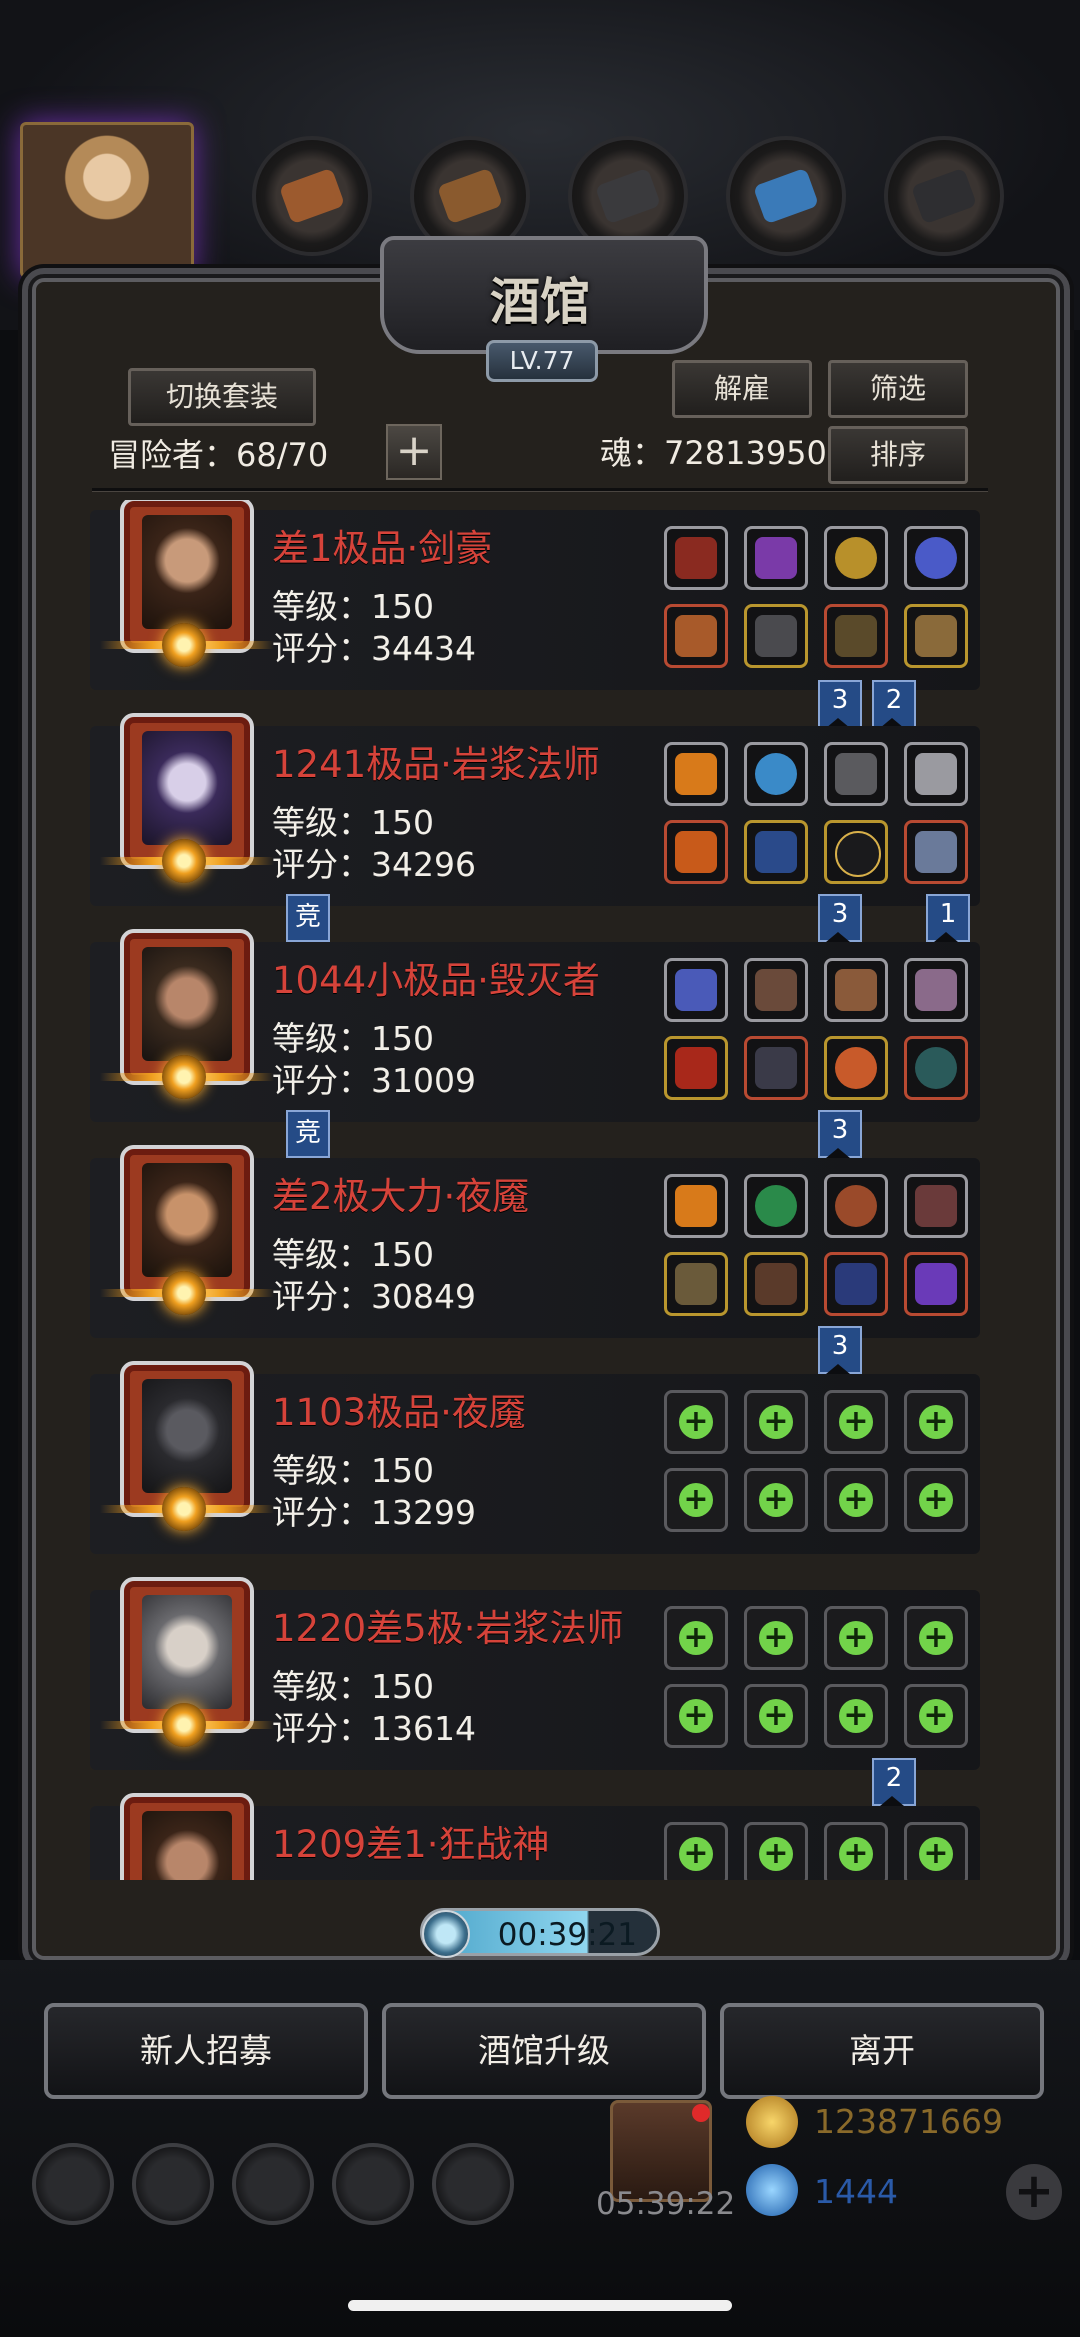  Describe the element at coordinates (544, 2051) in the screenshot. I see `upgrade-tavern-button: 酒馆升级` at that location.